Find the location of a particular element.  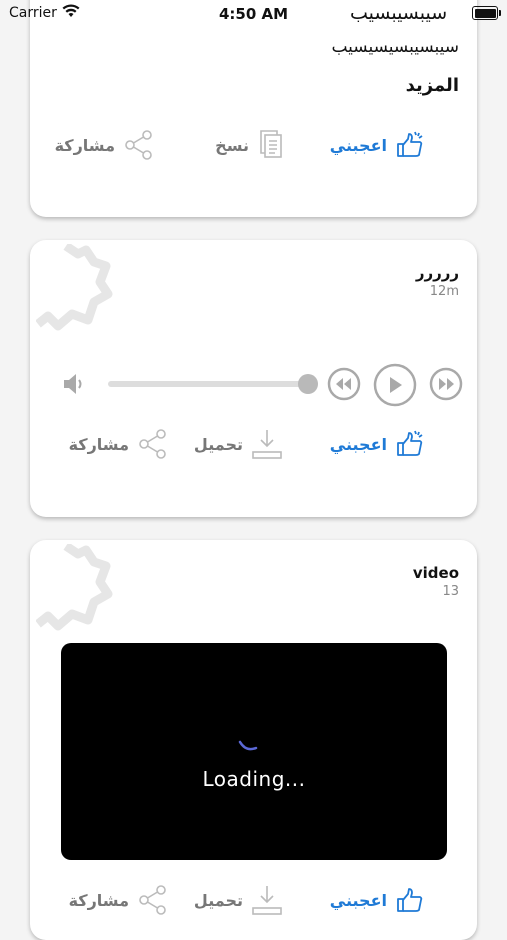

volume-icon is located at coordinates (75, 384).